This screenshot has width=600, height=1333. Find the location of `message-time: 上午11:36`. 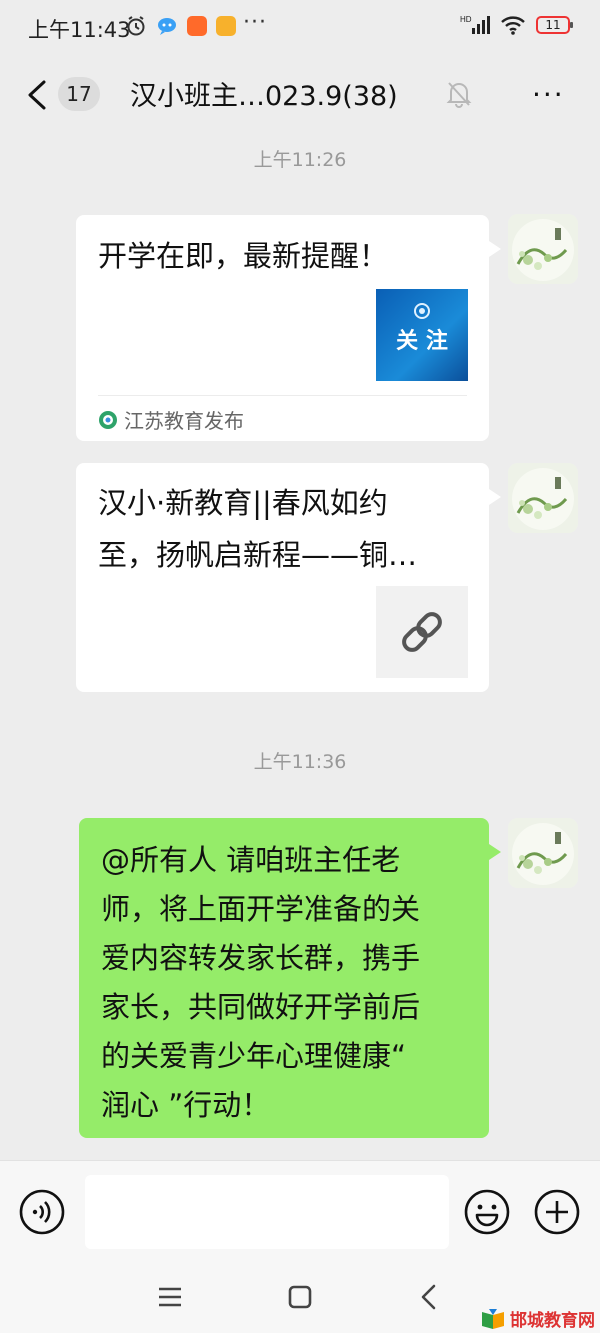

message-time: 上午11:36 is located at coordinates (300, 762).